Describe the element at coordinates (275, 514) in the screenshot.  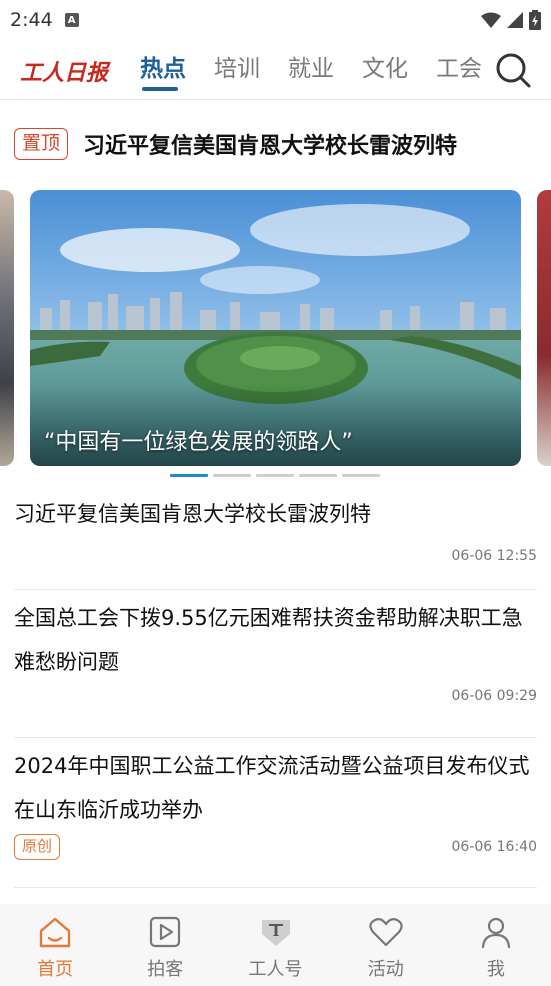
I see `news-title: 习近平复信美国肯恩大学校长雷波列特` at that location.